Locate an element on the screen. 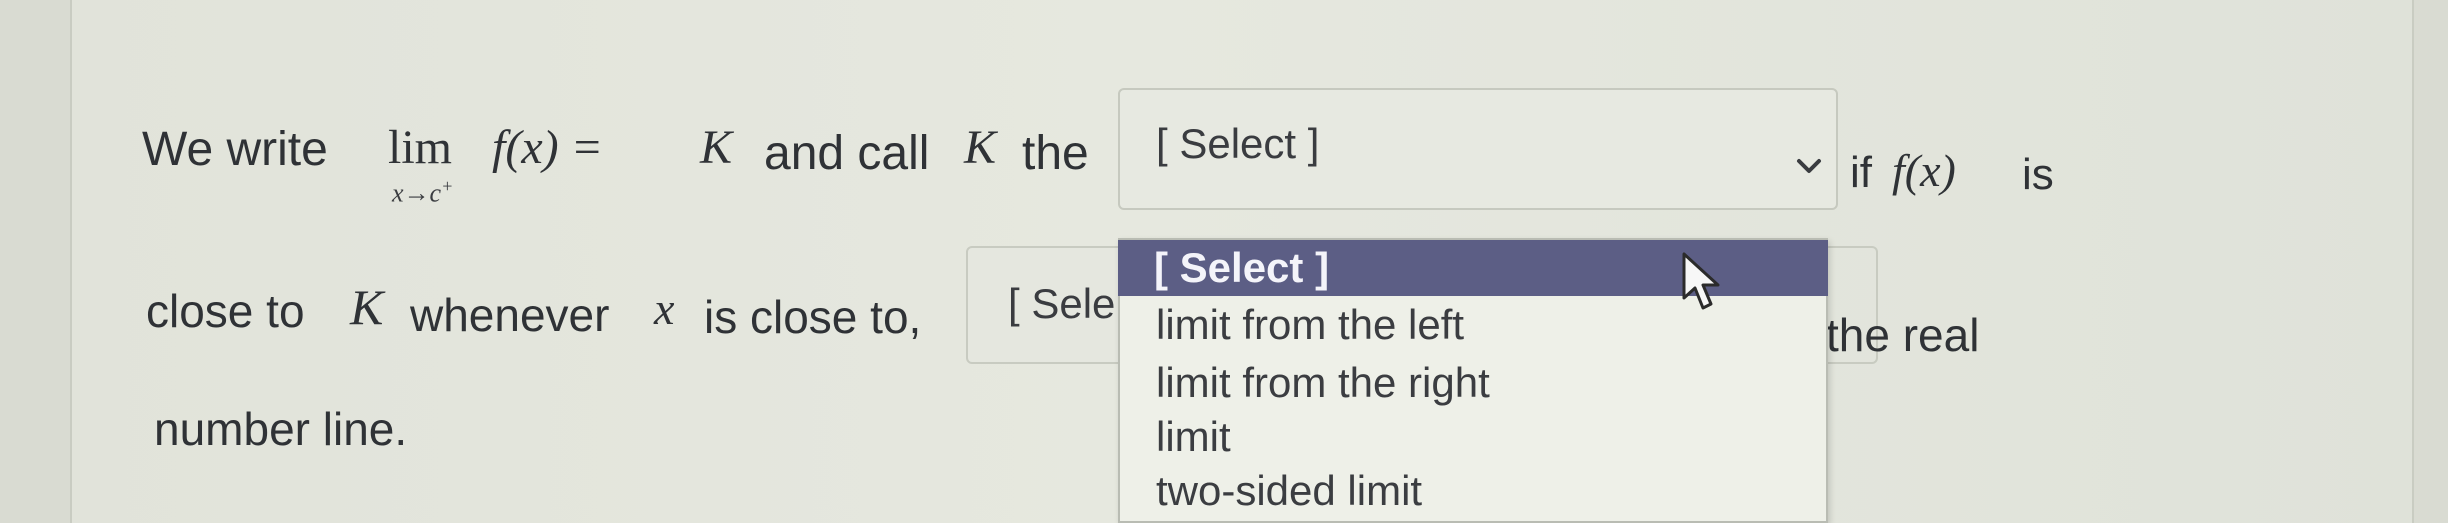 The image size is (2448, 523). dropdown-option-two-sided: two-sided limit is located at coordinates (1473, 491).